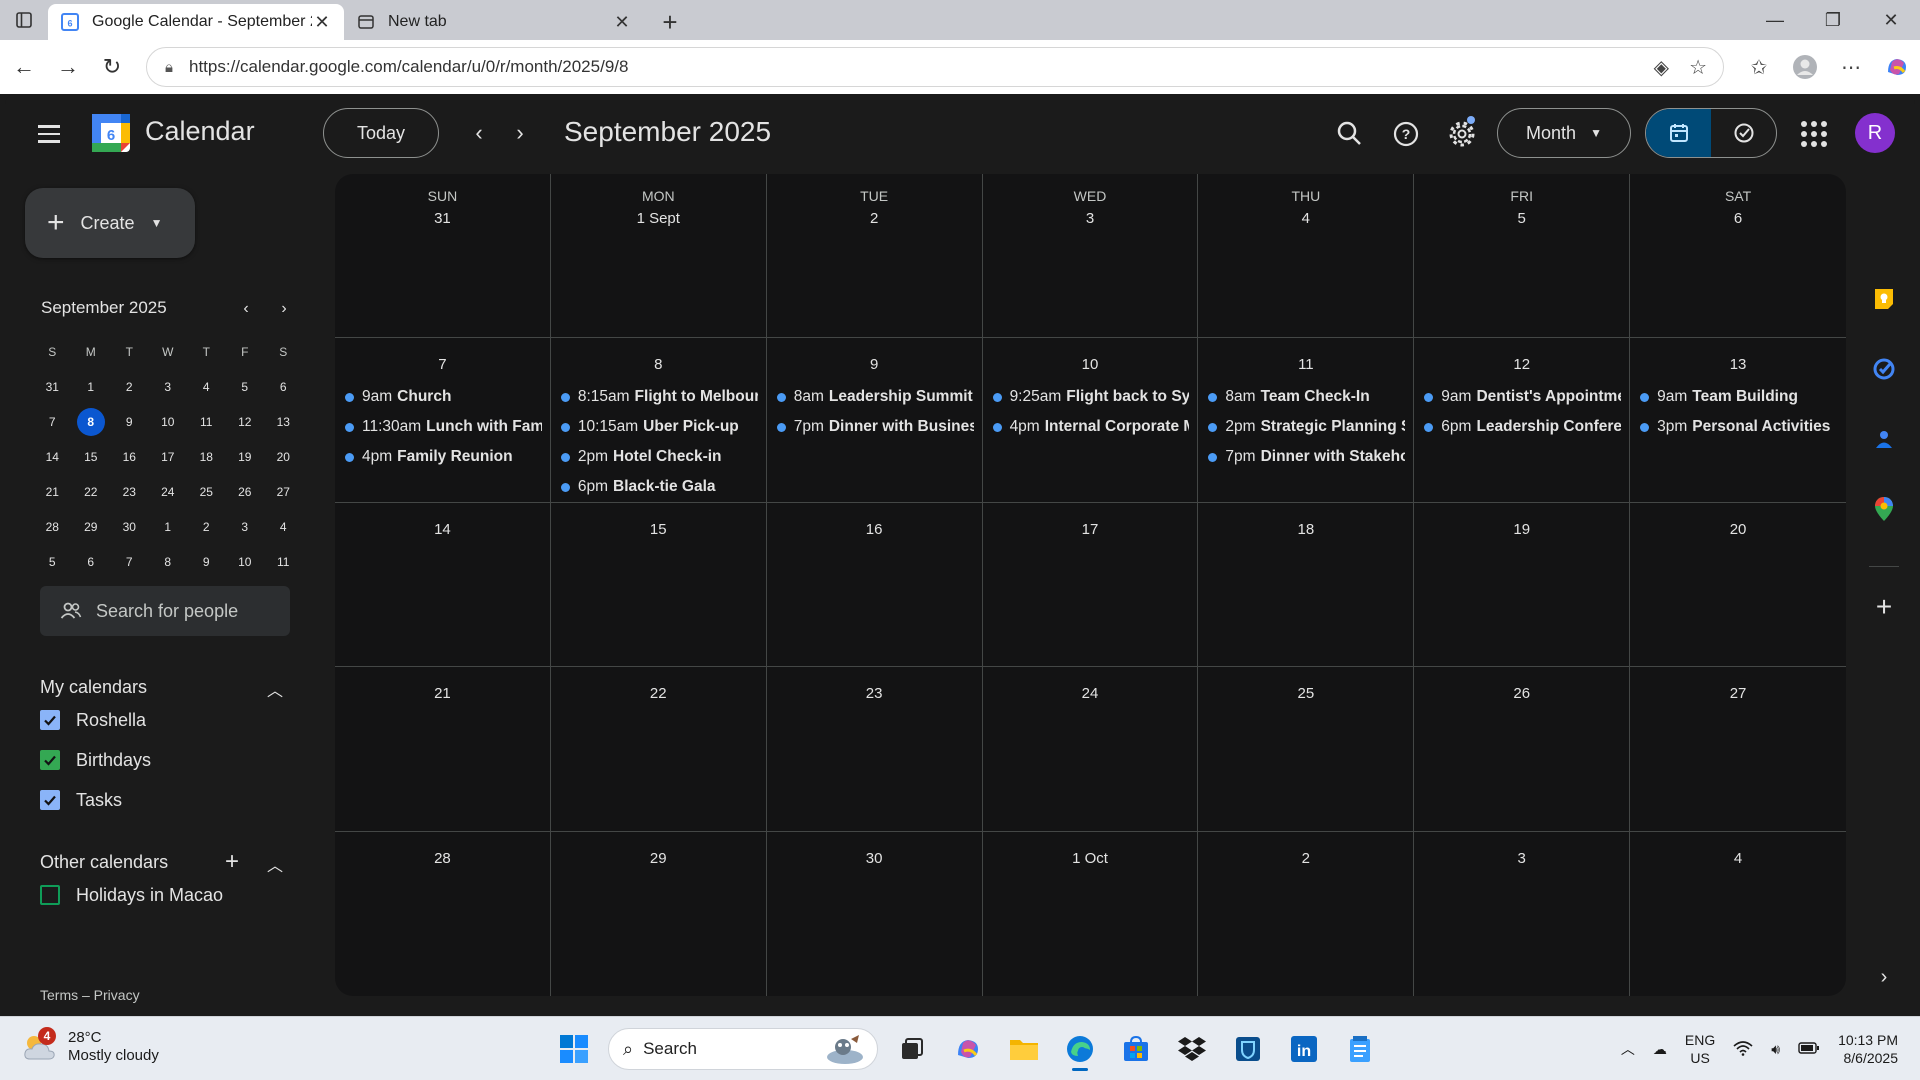 The height and width of the screenshot is (1080, 1920). I want to click on mini-day: 19, so click(245, 456).